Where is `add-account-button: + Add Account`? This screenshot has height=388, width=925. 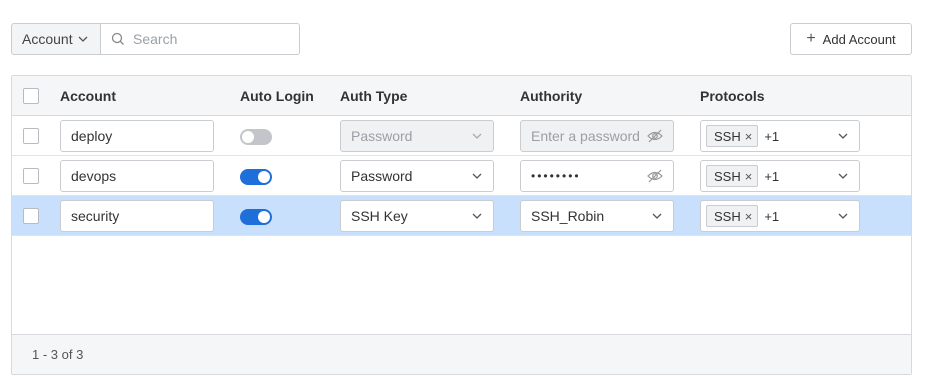 add-account-button: + Add Account is located at coordinates (851, 39).